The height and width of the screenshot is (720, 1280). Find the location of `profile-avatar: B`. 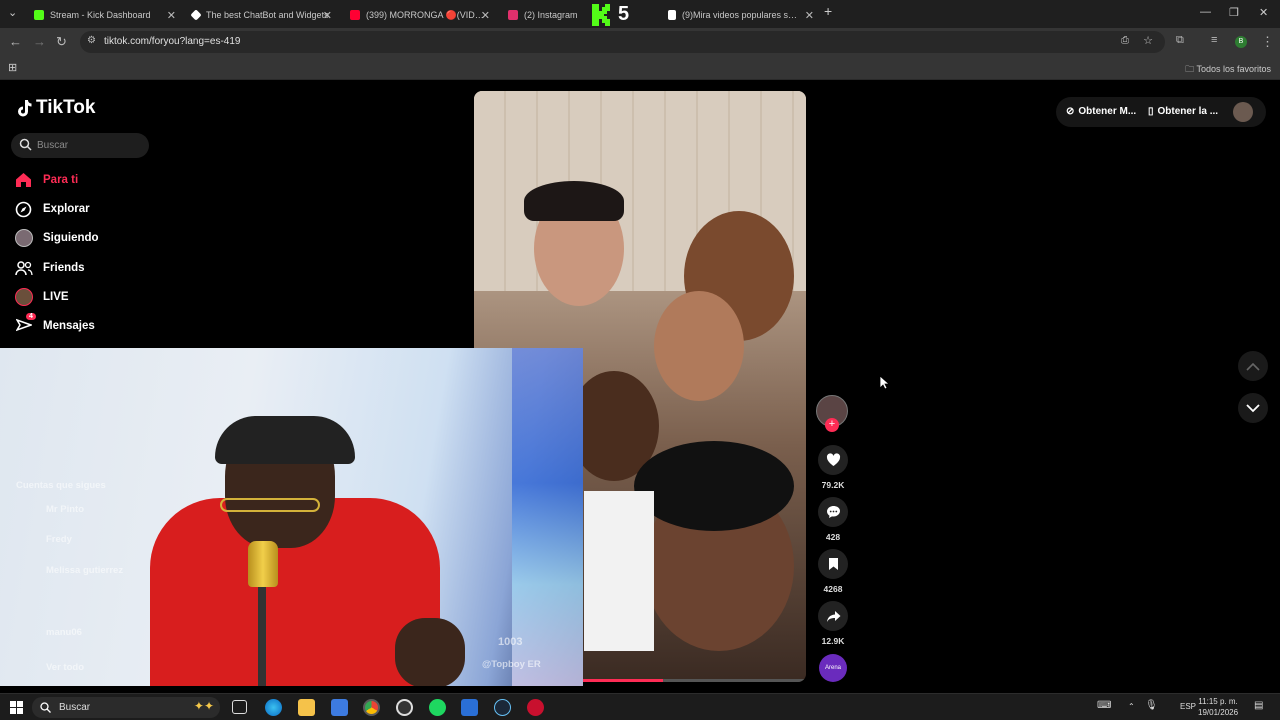

profile-avatar: B is located at coordinates (1241, 42).